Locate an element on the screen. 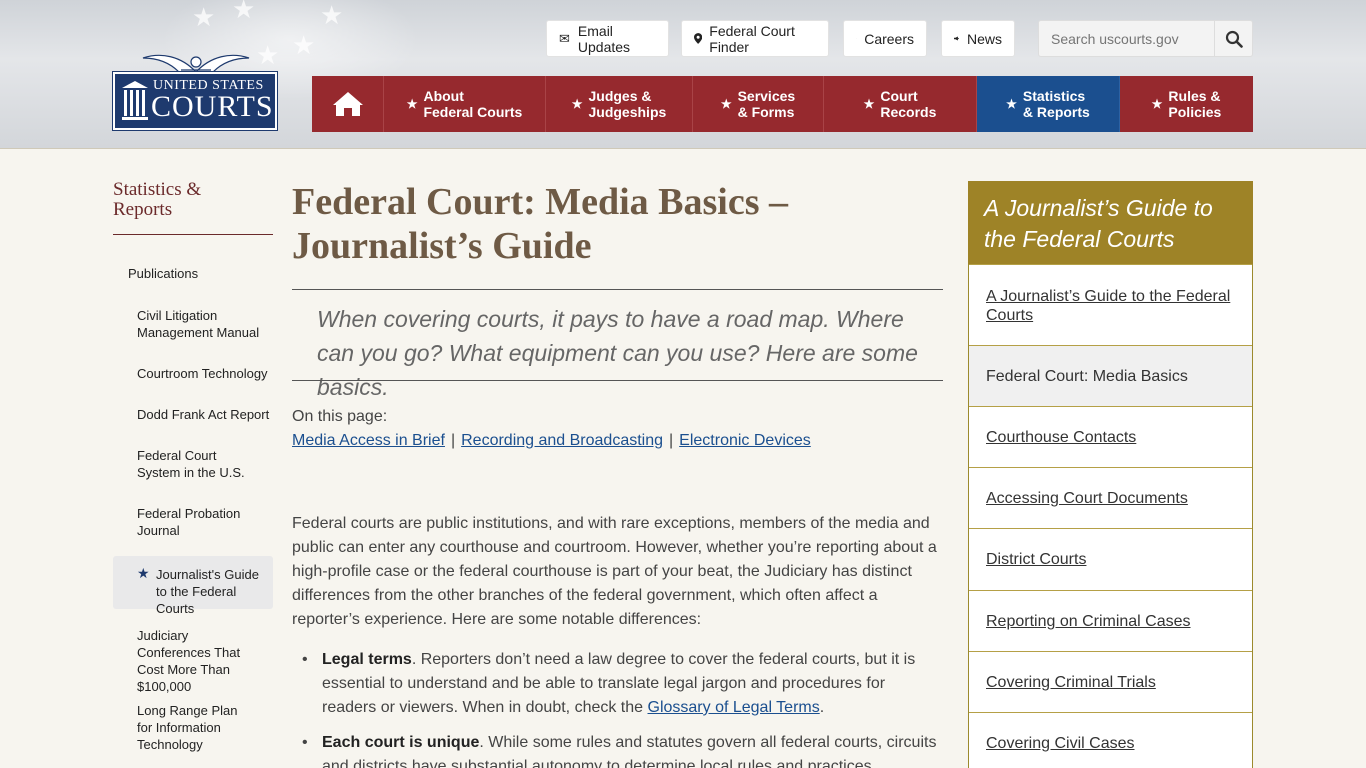 Image resolution: width=1366 pixels, height=768 pixels. email-updates-button: ✉ Email Updates is located at coordinates (607, 38).